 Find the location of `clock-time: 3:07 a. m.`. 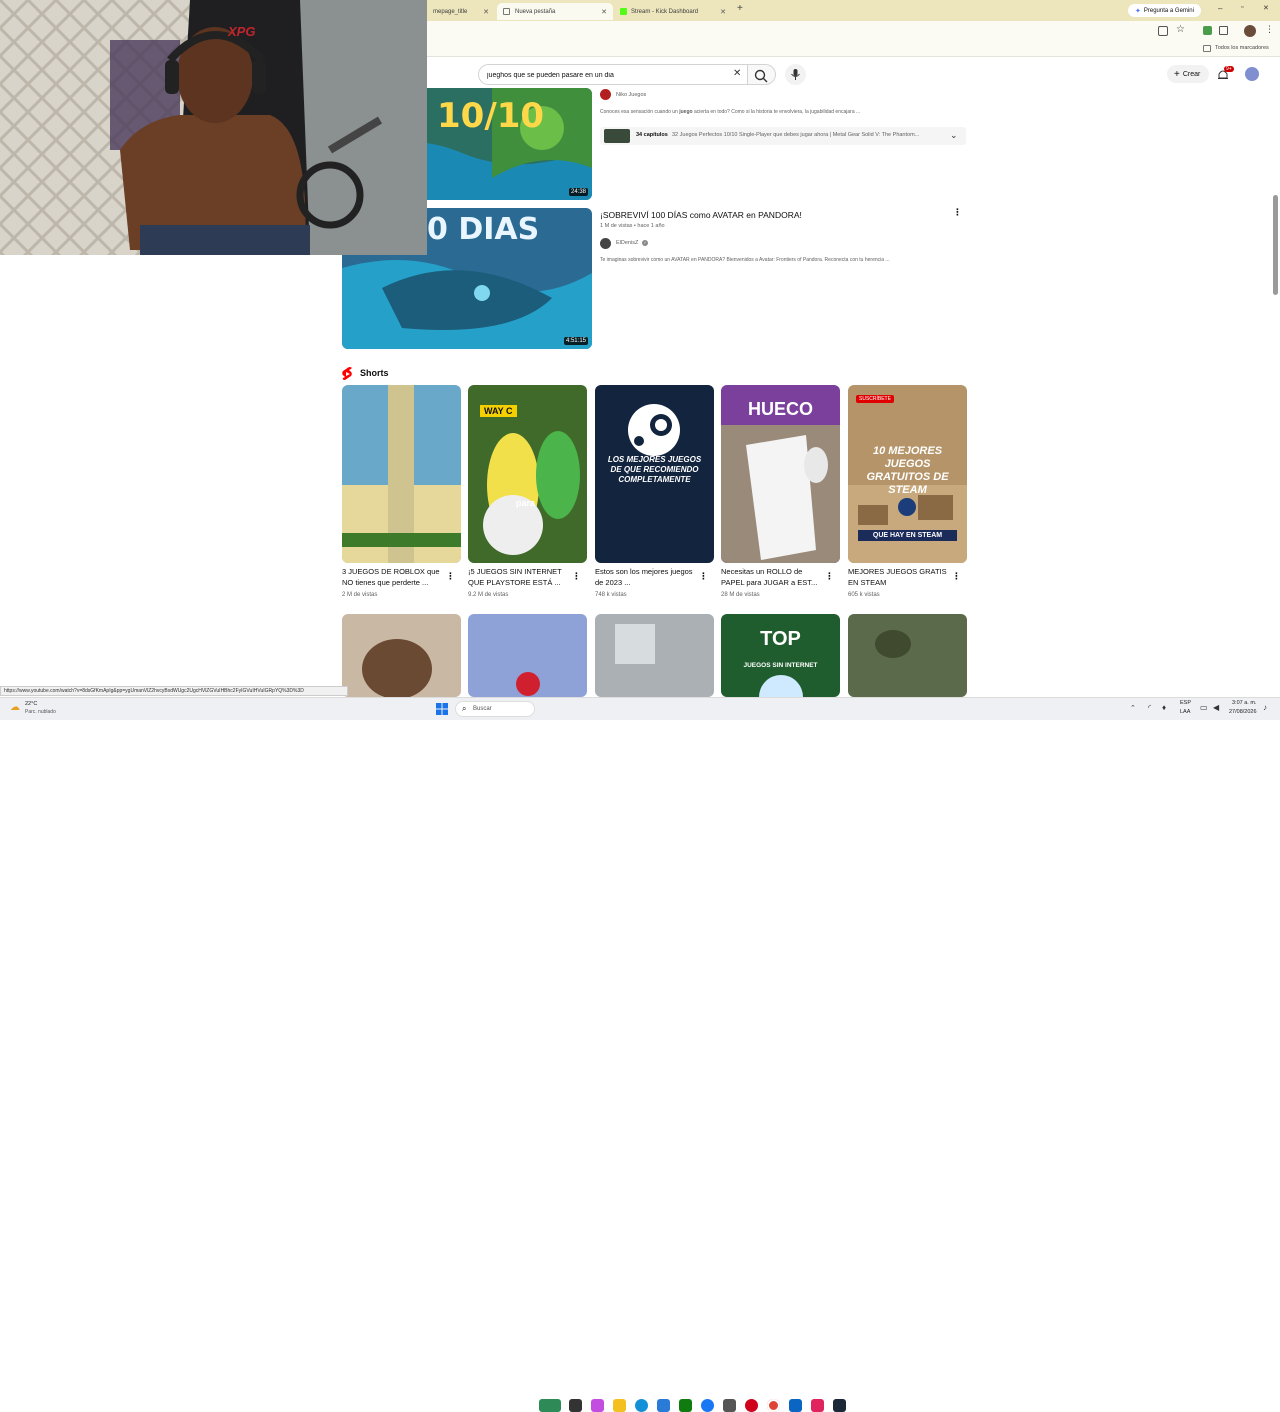

clock-time: 3:07 a. m. is located at coordinates (1244, 703).